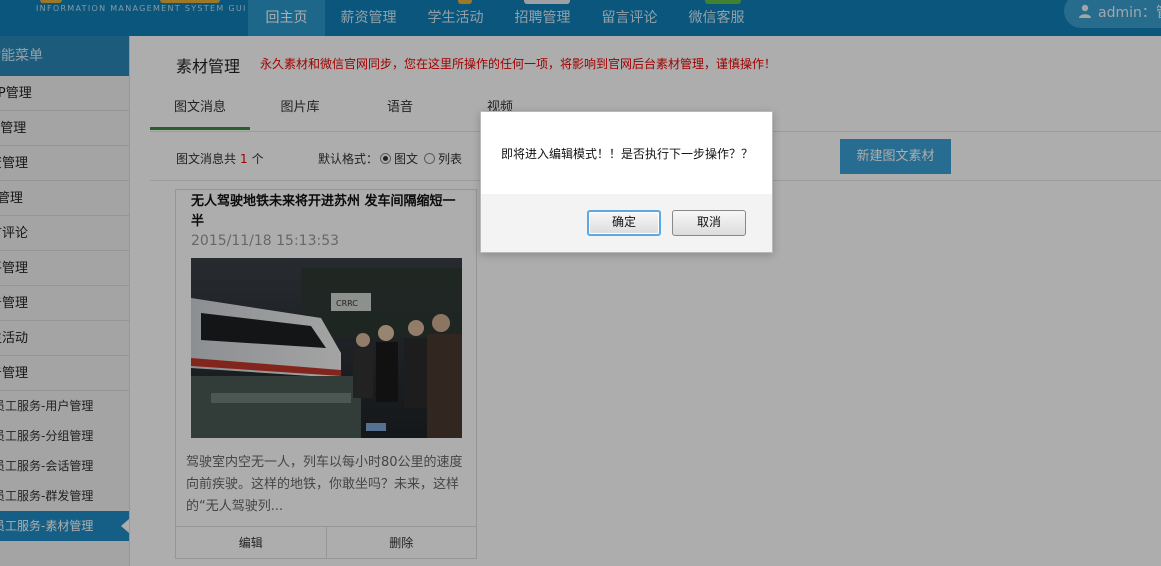  I want to click on confirm-button: 确定, so click(624, 223).